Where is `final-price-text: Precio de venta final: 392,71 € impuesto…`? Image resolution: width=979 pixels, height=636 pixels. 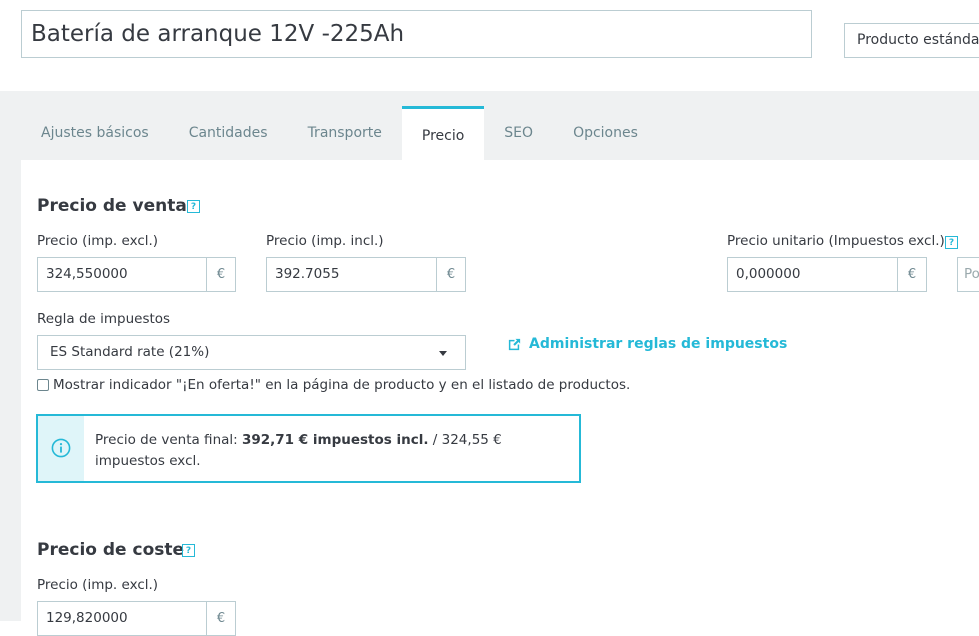
final-price-text: Precio de venta final: 392,71 € impuesto… is located at coordinates (329, 448).